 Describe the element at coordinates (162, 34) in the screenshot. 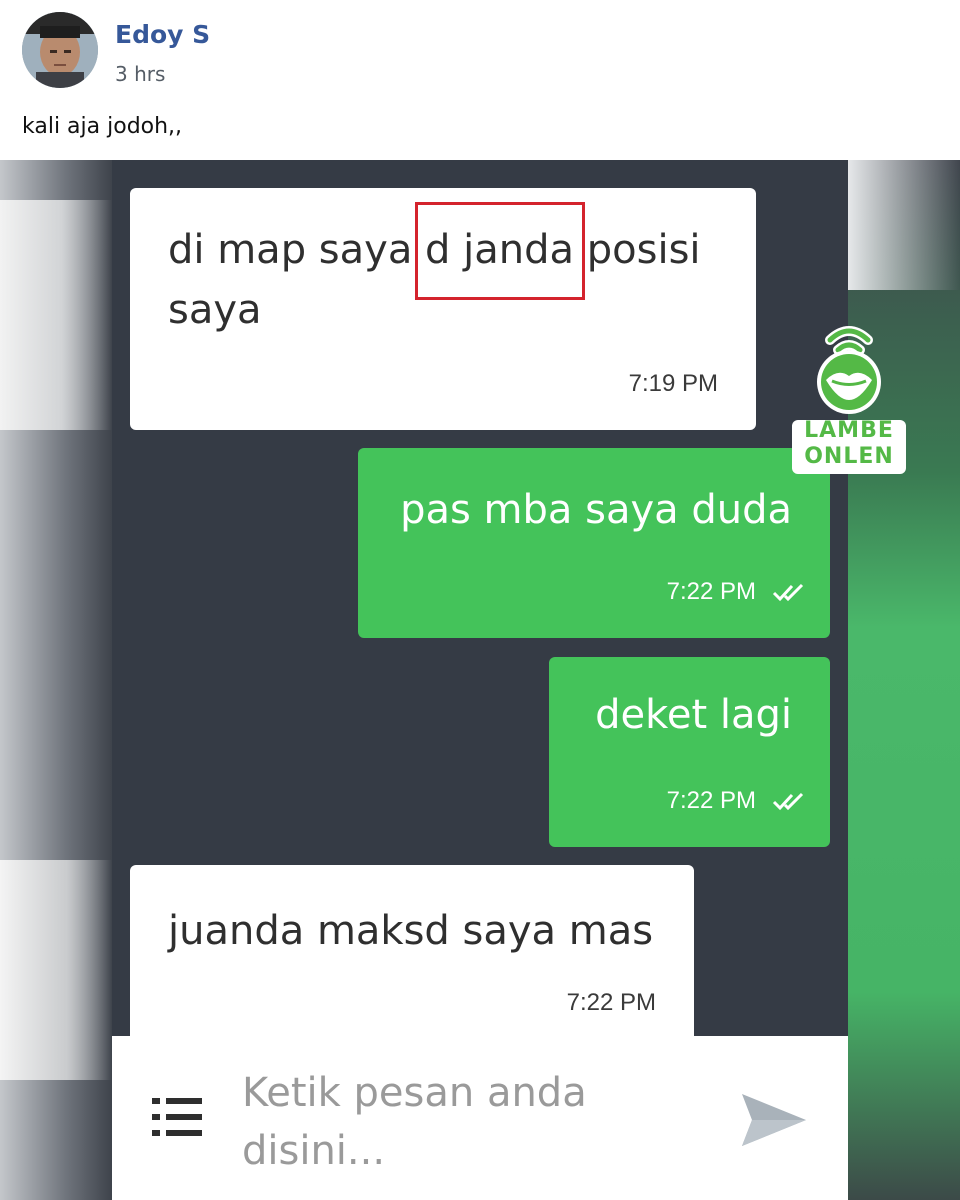

I see `author-name: Edoy S` at that location.